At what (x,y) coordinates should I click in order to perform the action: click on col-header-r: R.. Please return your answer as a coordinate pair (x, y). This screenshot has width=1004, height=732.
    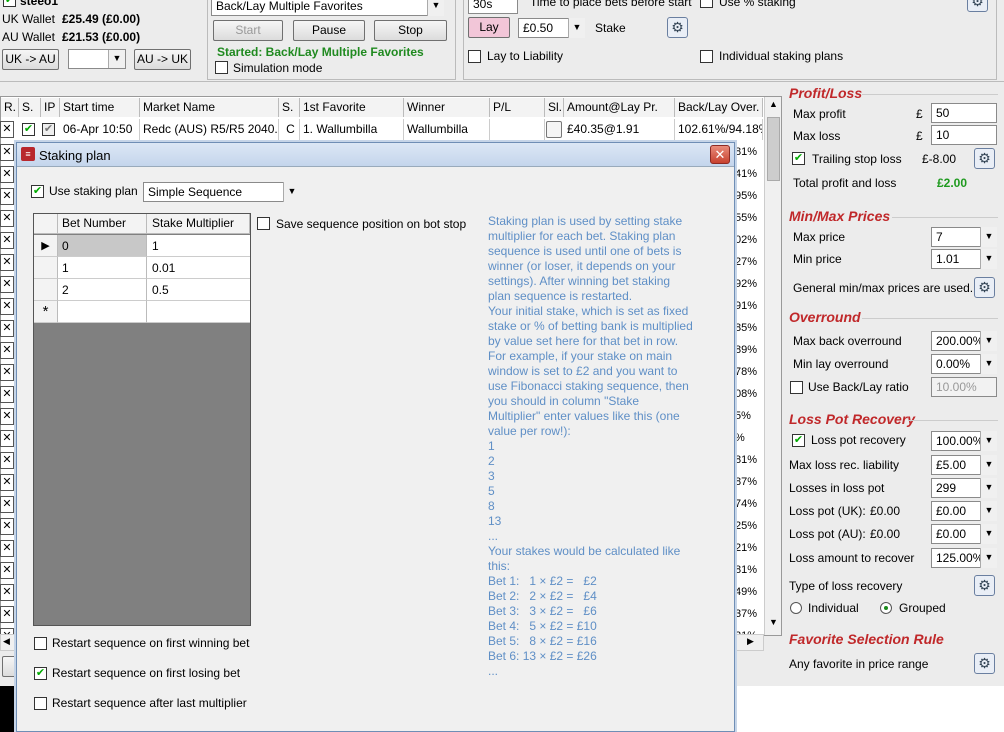
    Looking at the image, I should click on (10, 107).